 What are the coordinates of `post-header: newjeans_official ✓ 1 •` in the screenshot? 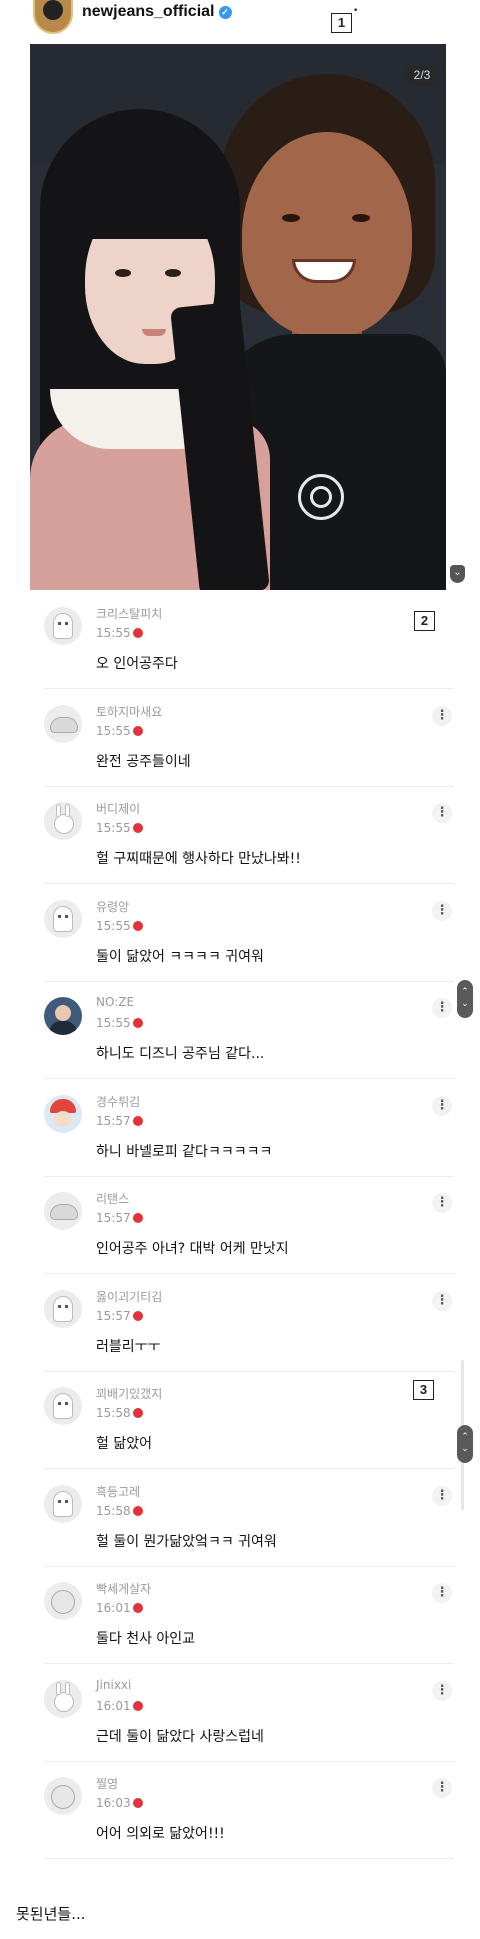 It's located at (240, 21).